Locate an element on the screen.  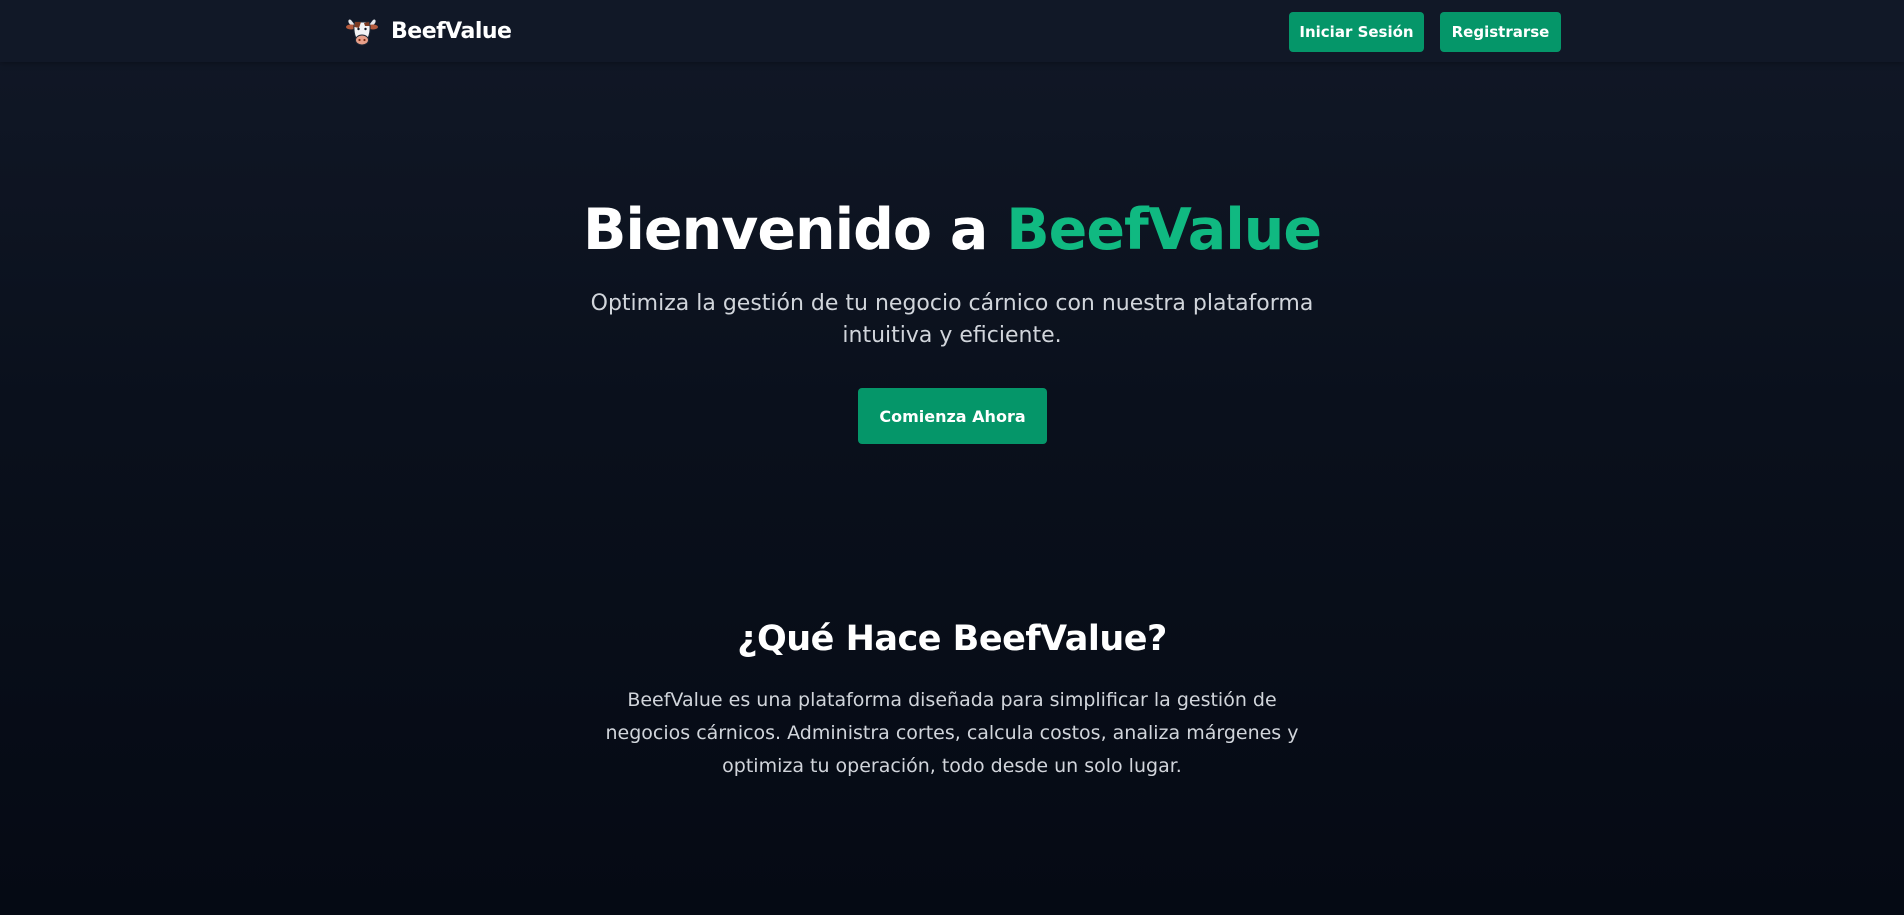
cow-head-icon is located at coordinates (362, 32).